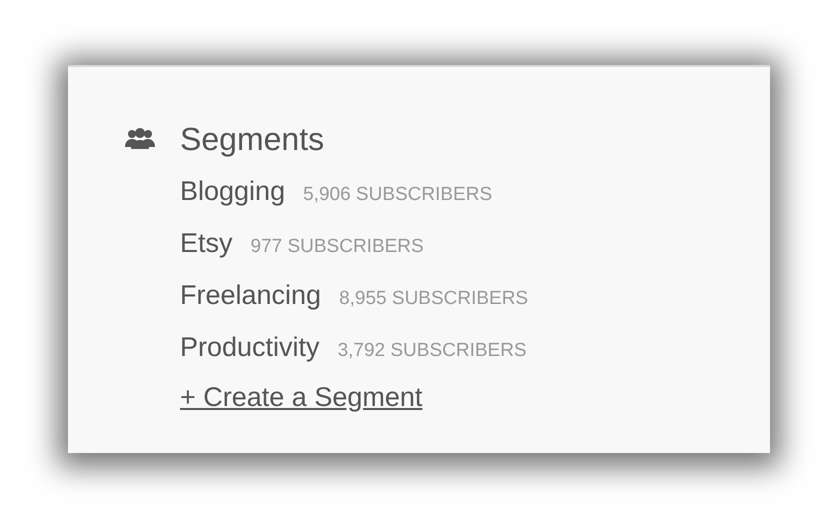  What do you see at coordinates (233, 191) in the screenshot?
I see `segment-name: Blogging` at bounding box center [233, 191].